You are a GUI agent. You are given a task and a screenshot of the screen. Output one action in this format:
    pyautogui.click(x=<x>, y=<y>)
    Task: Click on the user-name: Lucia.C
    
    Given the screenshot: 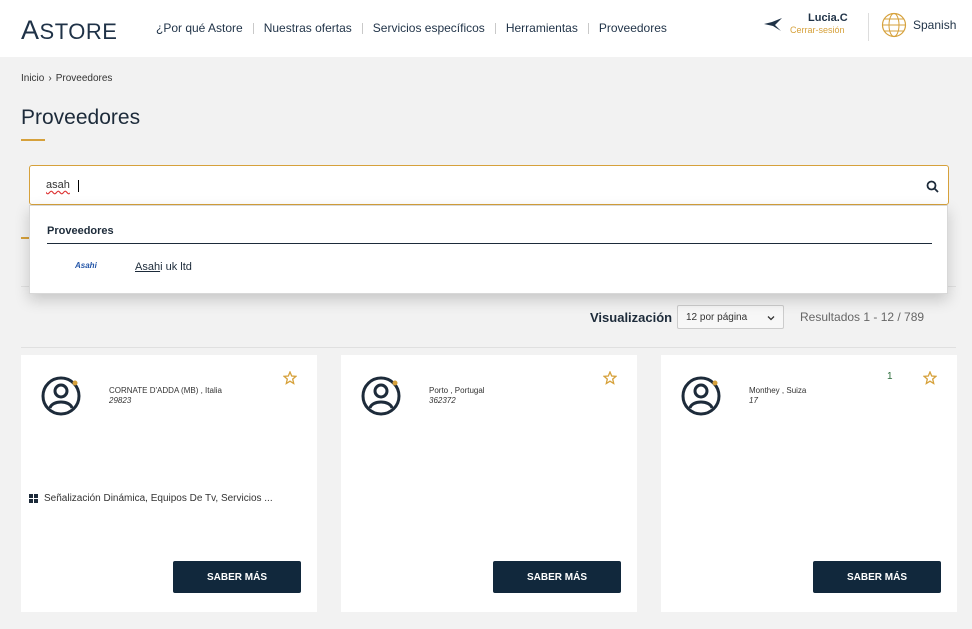 What is the action you would take?
    pyautogui.click(x=828, y=18)
    